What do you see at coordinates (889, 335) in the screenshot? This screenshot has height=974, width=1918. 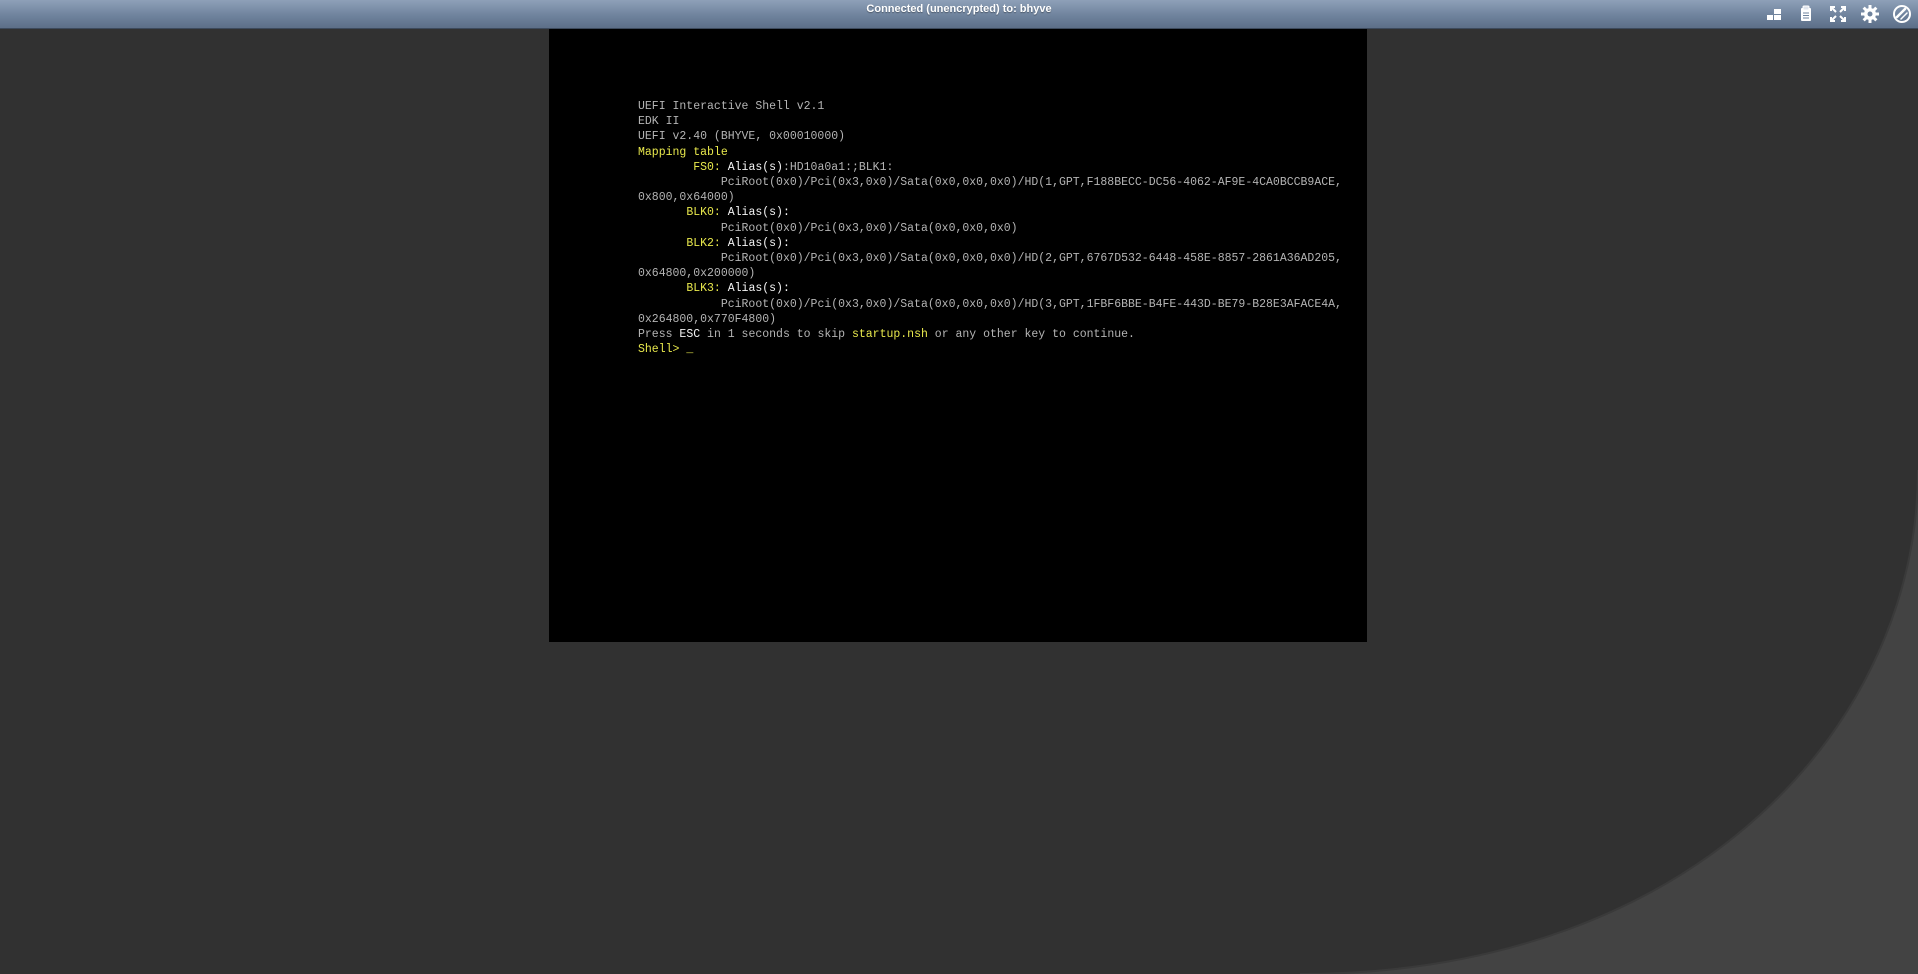 I see `startup-script-name: startup.nsh` at bounding box center [889, 335].